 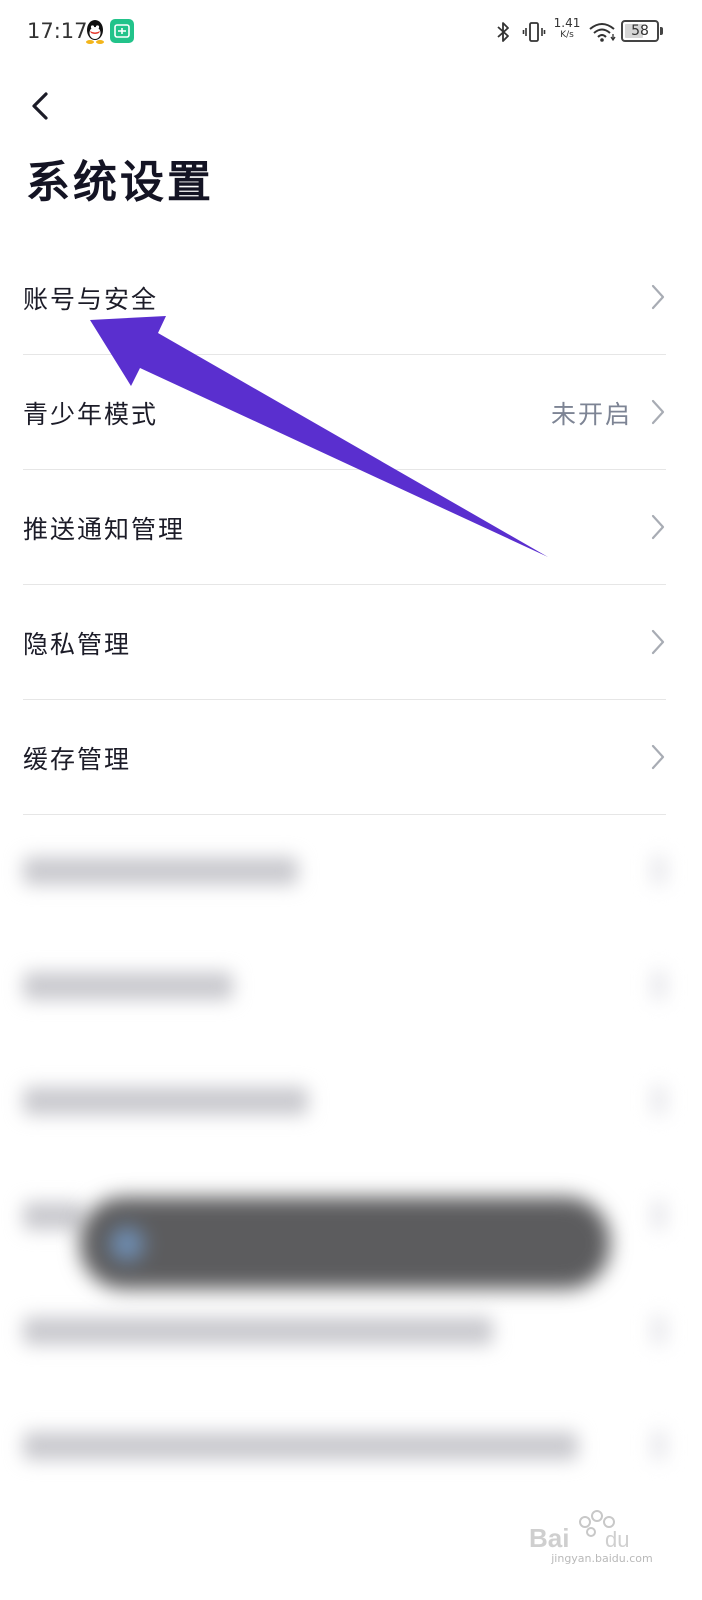 I want to click on setting-label: 青少年模式, so click(x=91, y=414).